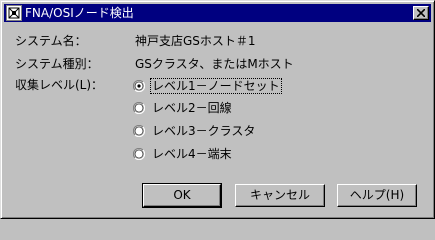  I want to click on radio-level-3: レベル3－クラスタ, so click(208, 131).